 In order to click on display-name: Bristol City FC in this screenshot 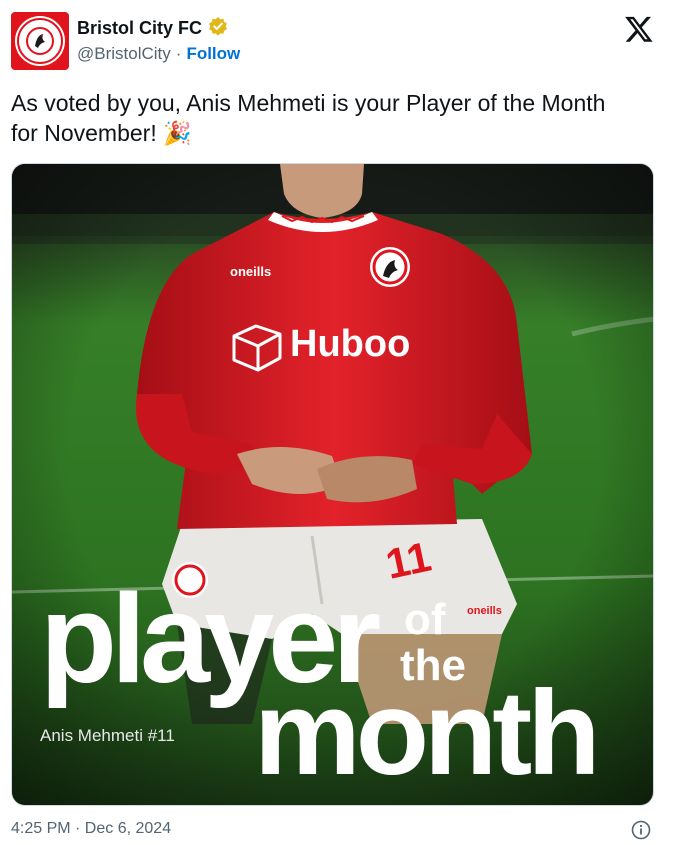, I will do `click(139, 28)`.